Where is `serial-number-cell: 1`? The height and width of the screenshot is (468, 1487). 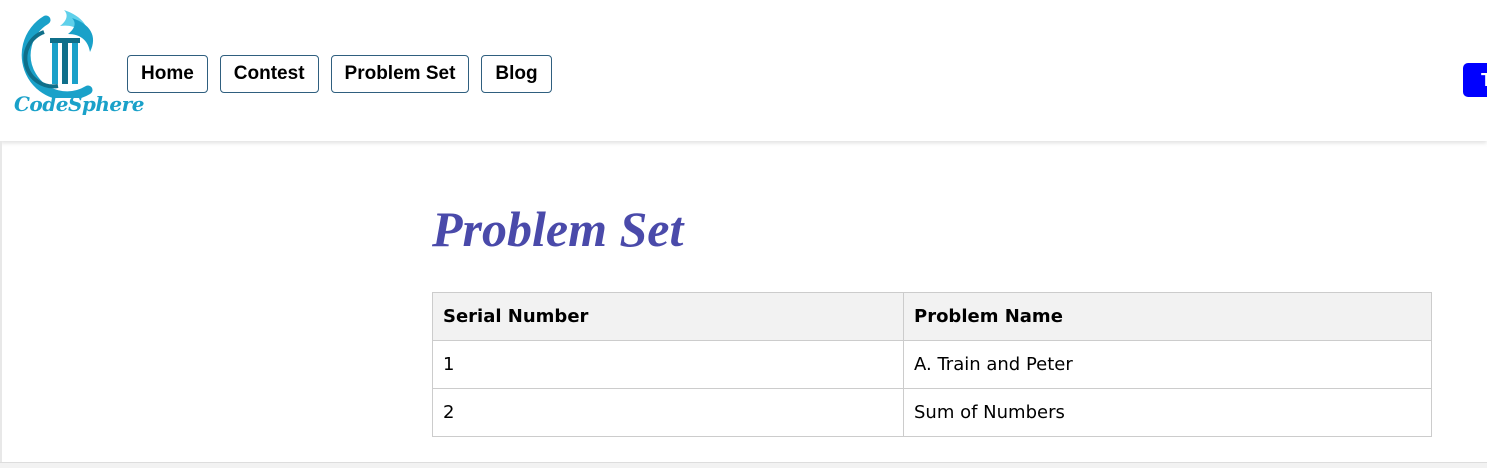 serial-number-cell: 1 is located at coordinates (668, 364).